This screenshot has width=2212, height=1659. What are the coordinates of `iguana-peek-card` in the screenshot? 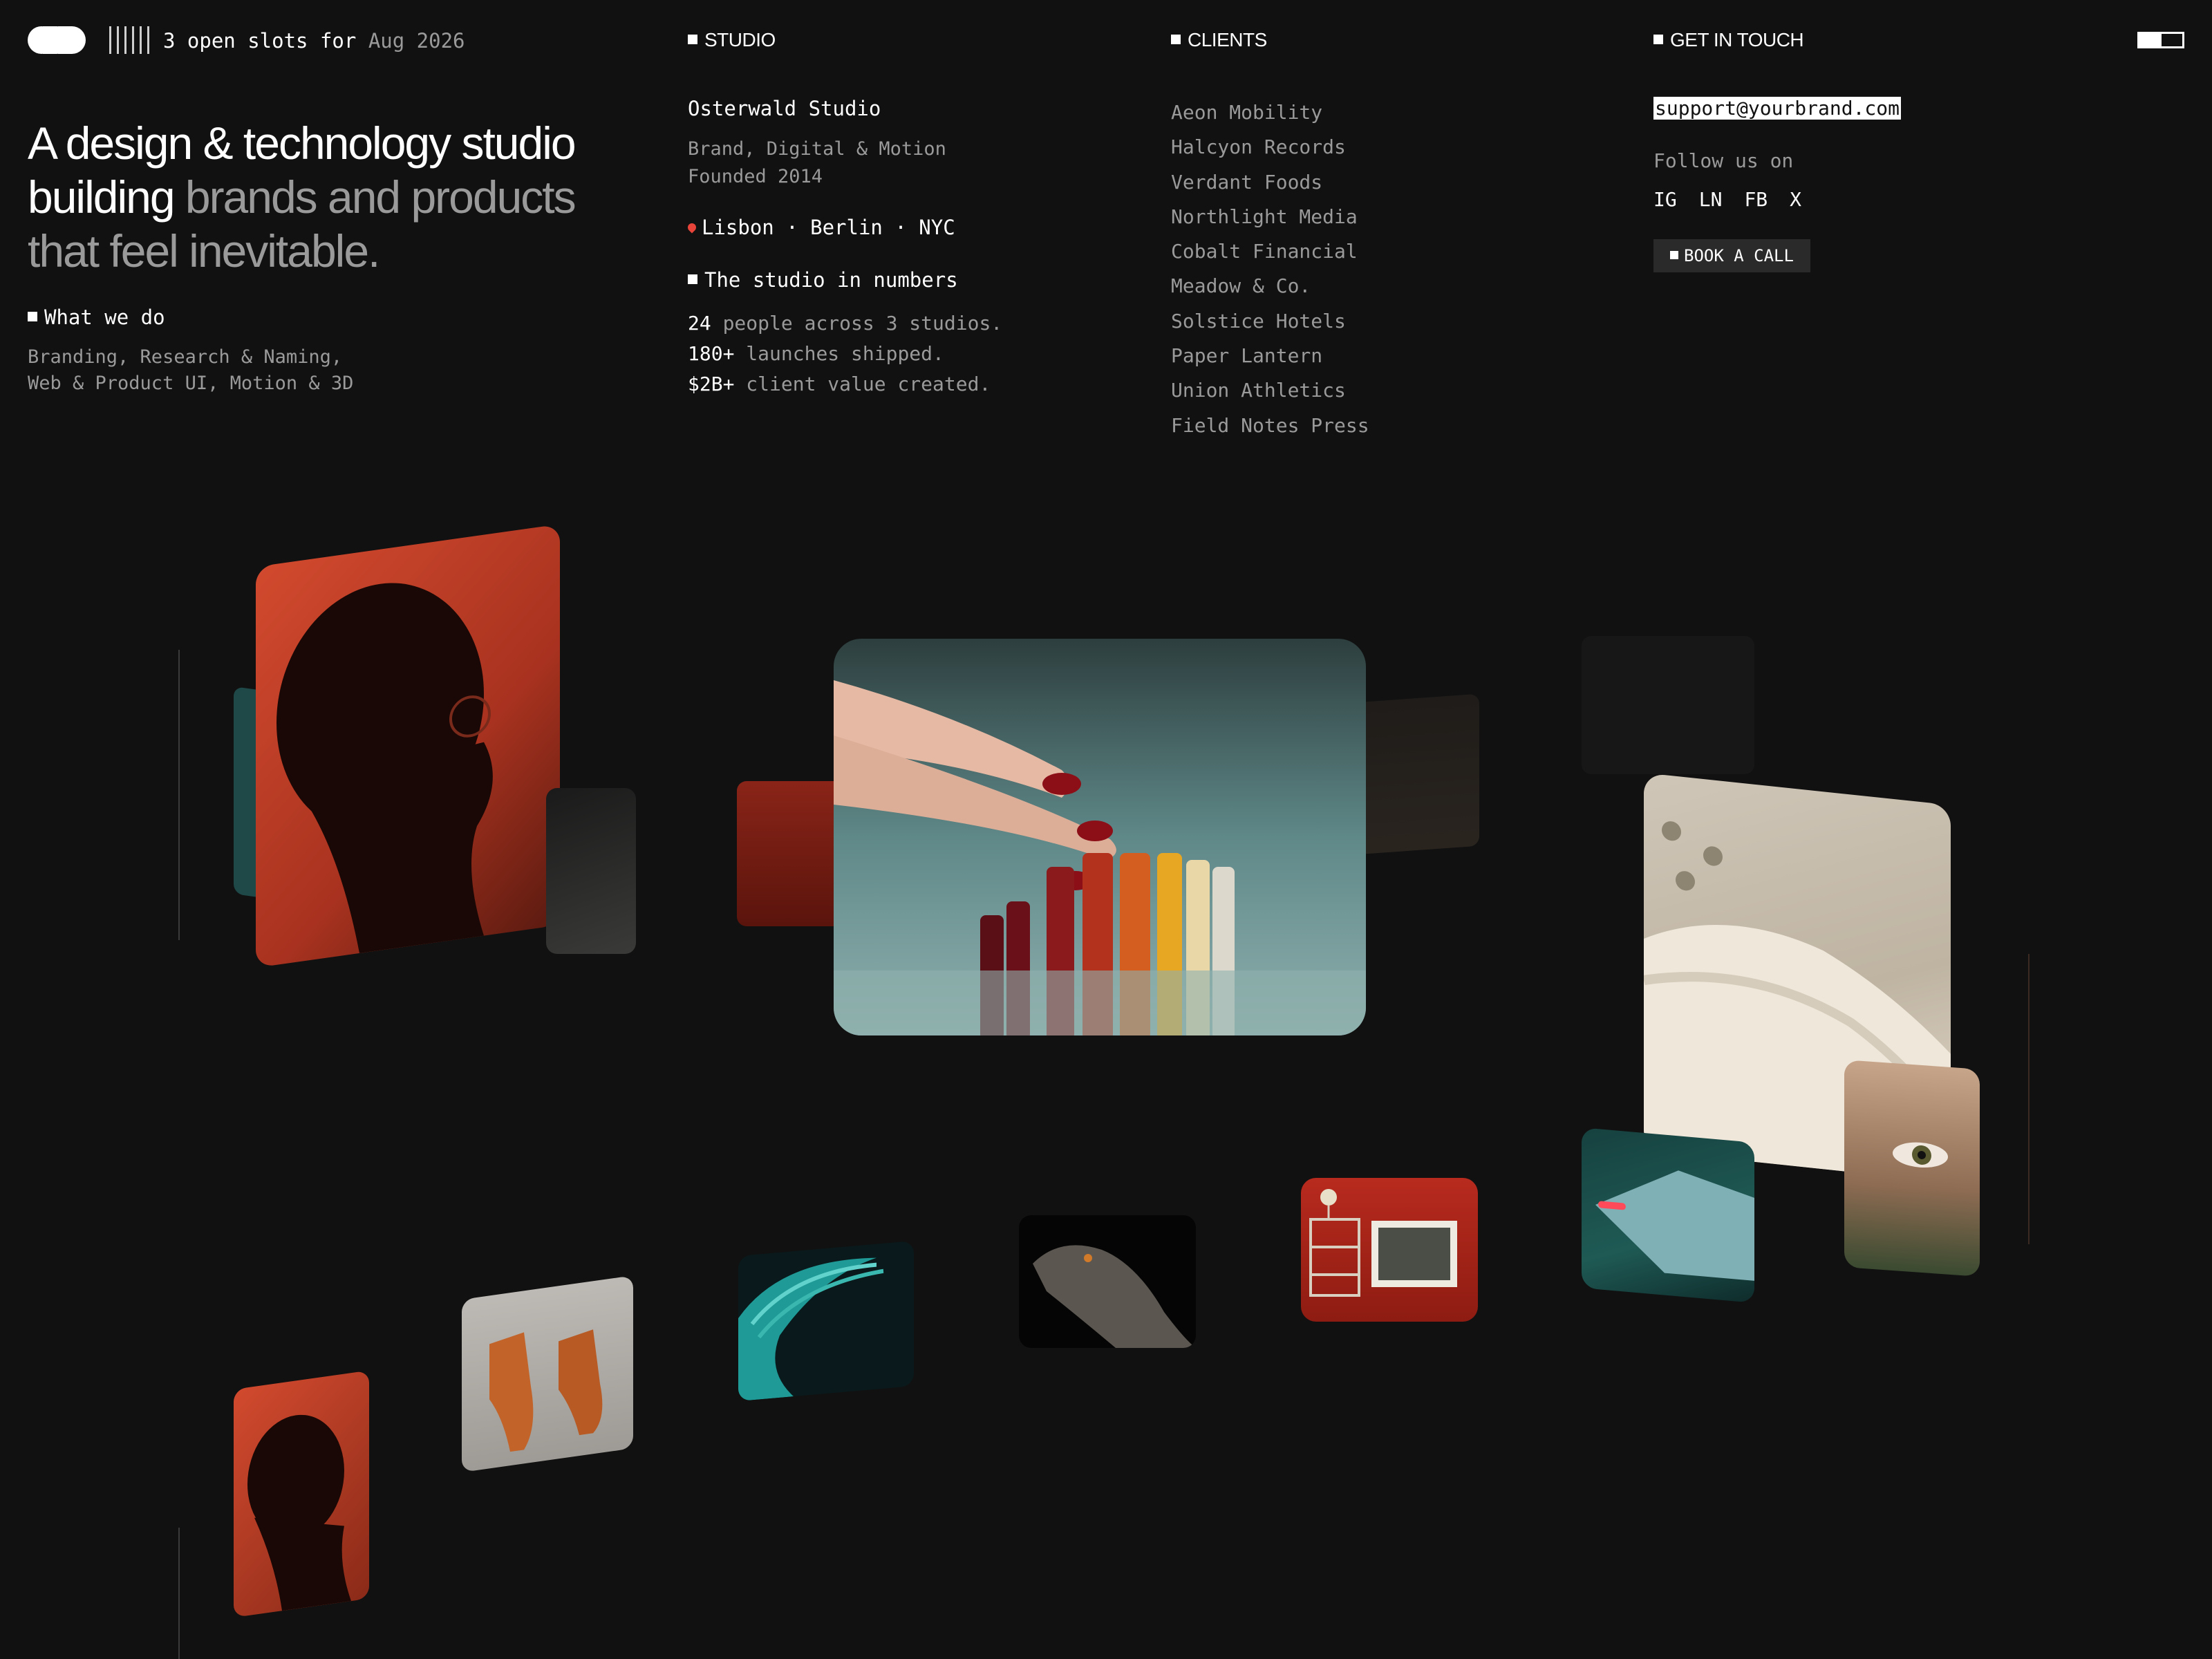 It's located at (591, 871).